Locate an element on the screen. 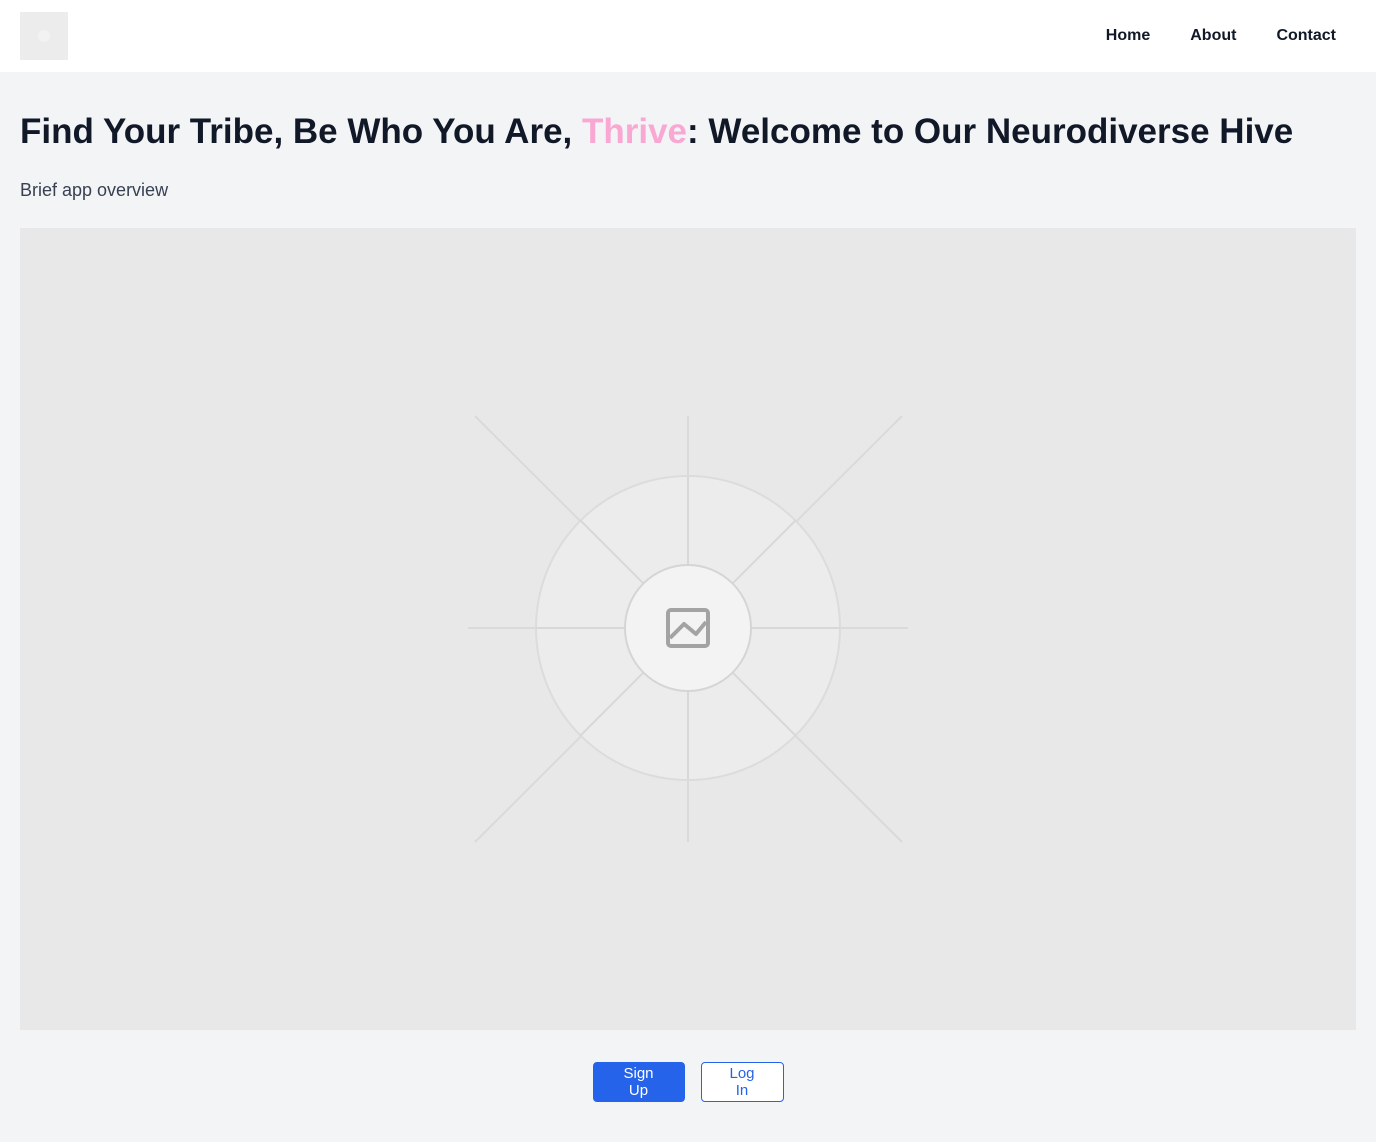 This screenshot has width=1376, height=1142. logo-placeholder is located at coordinates (44, 36).